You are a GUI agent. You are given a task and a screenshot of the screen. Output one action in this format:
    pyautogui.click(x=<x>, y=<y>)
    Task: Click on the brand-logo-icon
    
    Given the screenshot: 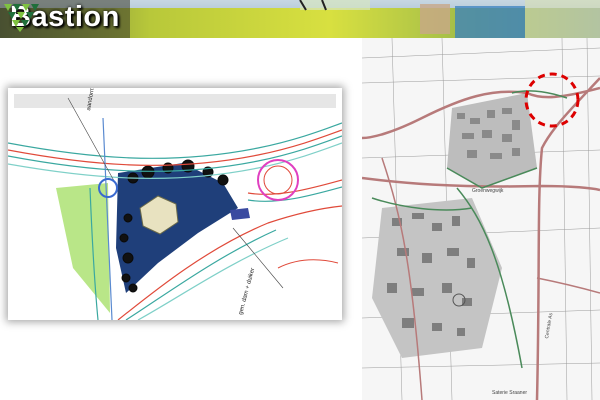 What is the action you would take?
    pyautogui.click(x=21, y=18)
    